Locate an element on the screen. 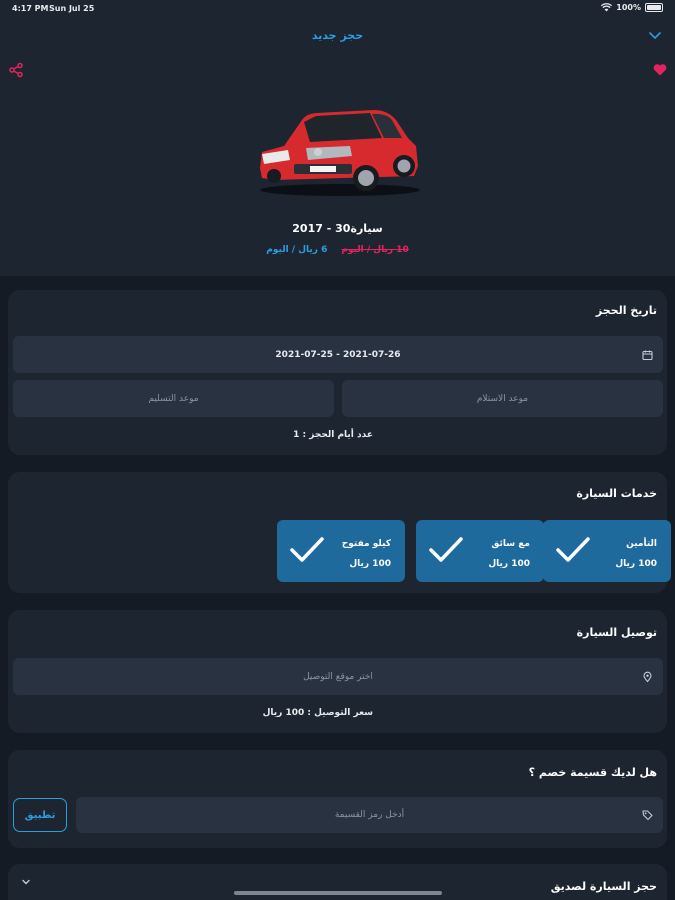 Image resolution: width=675 pixels, height=900 pixels. status-date: Sun Jul 25 is located at coordinates (72, 8).